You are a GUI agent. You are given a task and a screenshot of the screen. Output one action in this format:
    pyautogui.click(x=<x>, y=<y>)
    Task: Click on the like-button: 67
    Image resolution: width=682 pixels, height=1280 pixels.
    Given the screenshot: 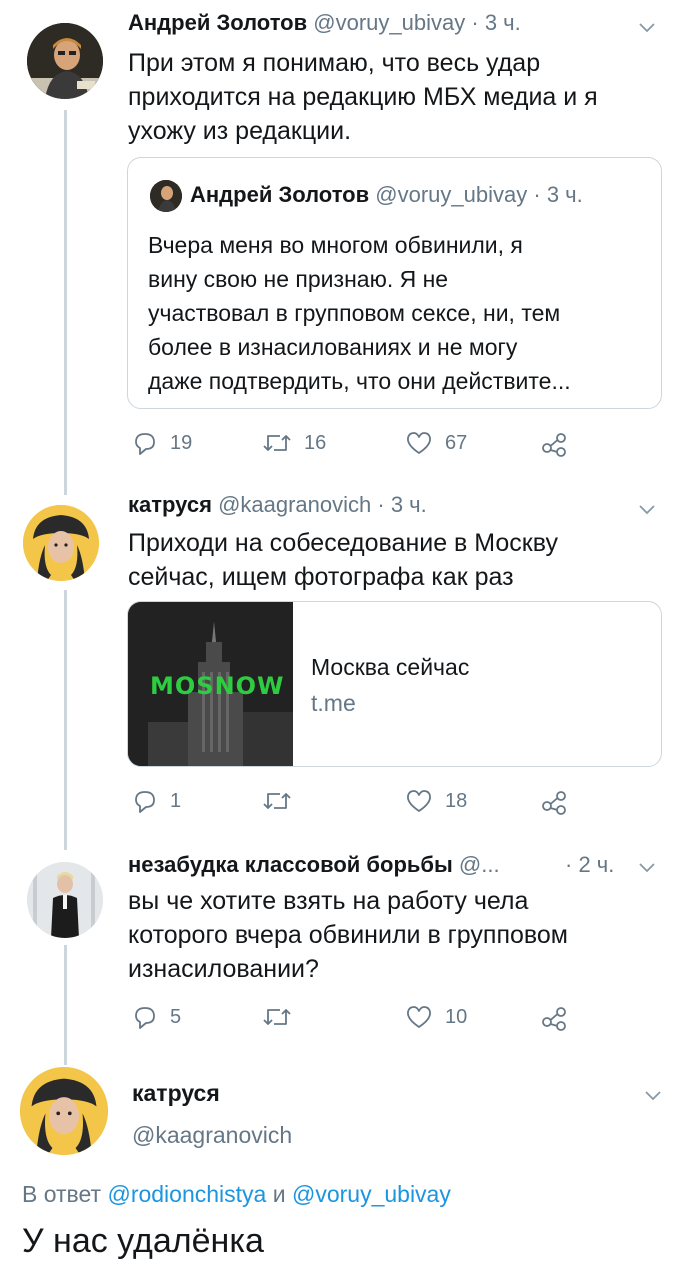 What is the action you would take?
    pyautogui.click(x=436, y=443)
    